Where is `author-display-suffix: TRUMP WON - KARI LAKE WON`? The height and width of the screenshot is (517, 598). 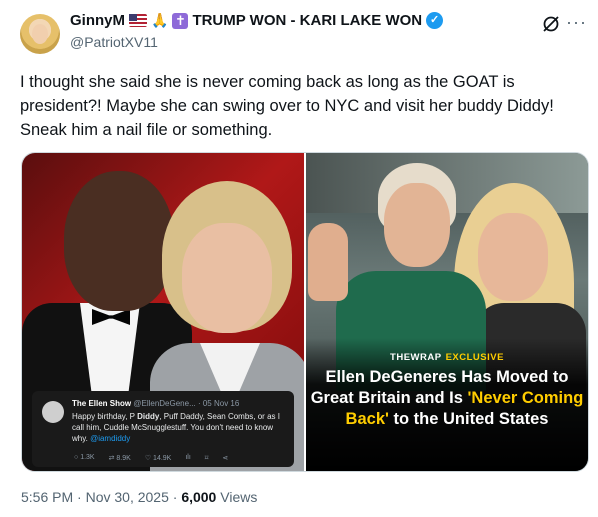 author-display-suffix: TRUMP WON - KARI LAKE WON is located at coordinates (307, 20).